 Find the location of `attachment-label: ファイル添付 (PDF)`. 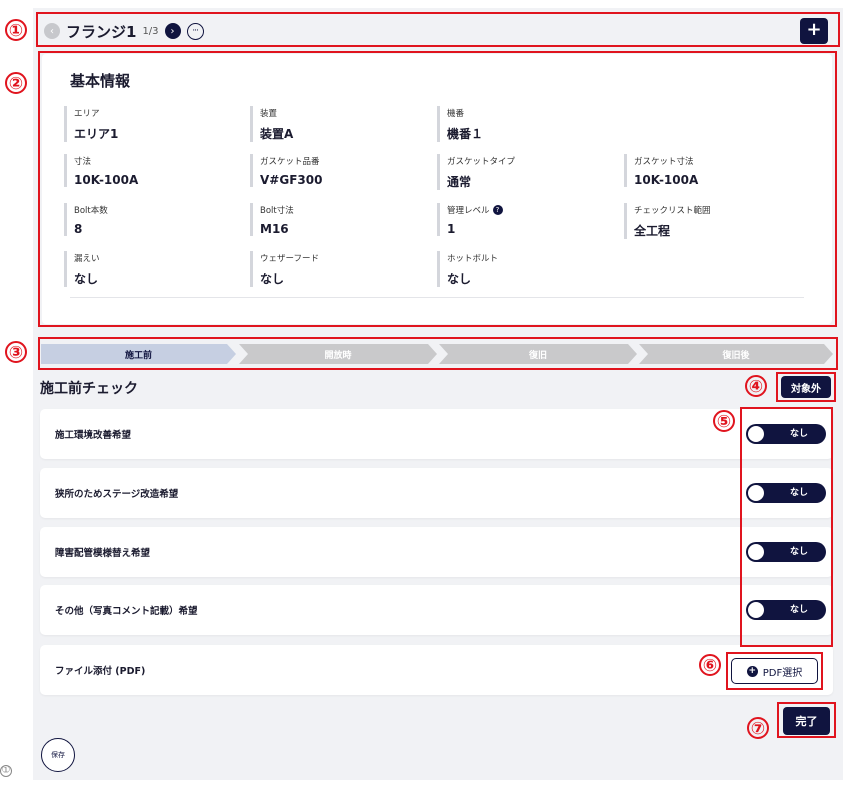

attachment-label: ファイル添付 (PDF) is located at coordinates (100, 671).